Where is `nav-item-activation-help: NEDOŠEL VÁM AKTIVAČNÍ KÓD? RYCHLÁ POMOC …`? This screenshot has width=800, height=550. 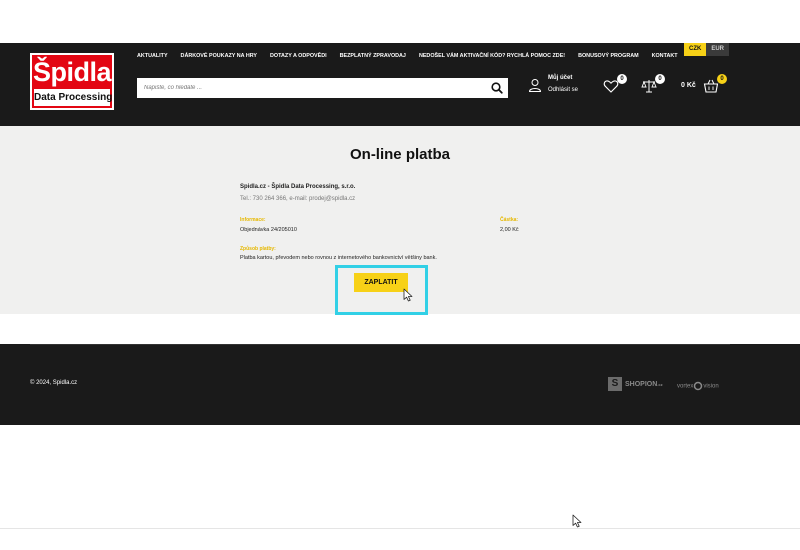 nav-item-activation-help: NEDOŠEL VÁM AKTIVAČNÍ KÓD? RYCHLÁ POMOC … is located at coordinates (492, 56).